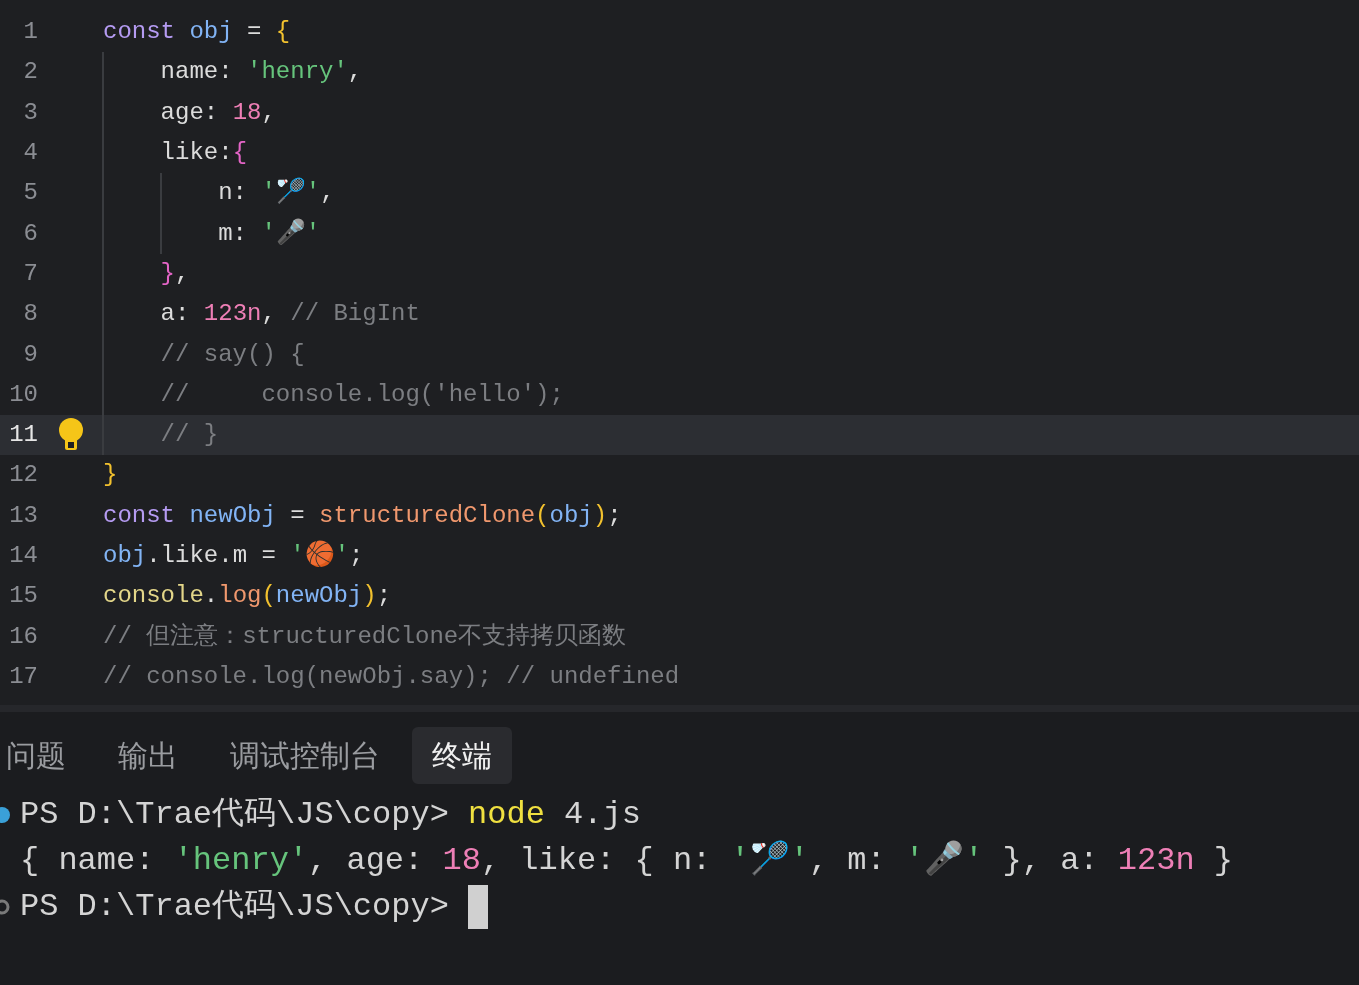 This screenshot has width=1359, height=985. I want to click on code-line: age: 18,, so click(217, 112).